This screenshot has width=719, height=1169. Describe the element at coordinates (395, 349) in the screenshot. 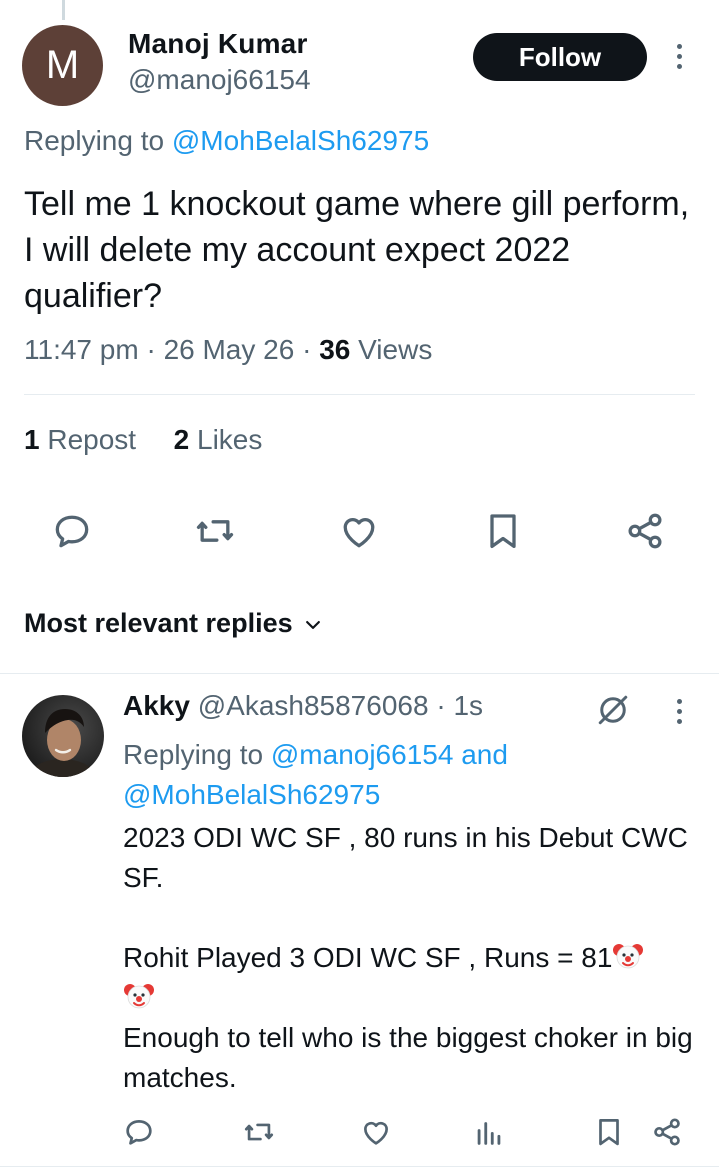

I see `views-label: Views` at that location.